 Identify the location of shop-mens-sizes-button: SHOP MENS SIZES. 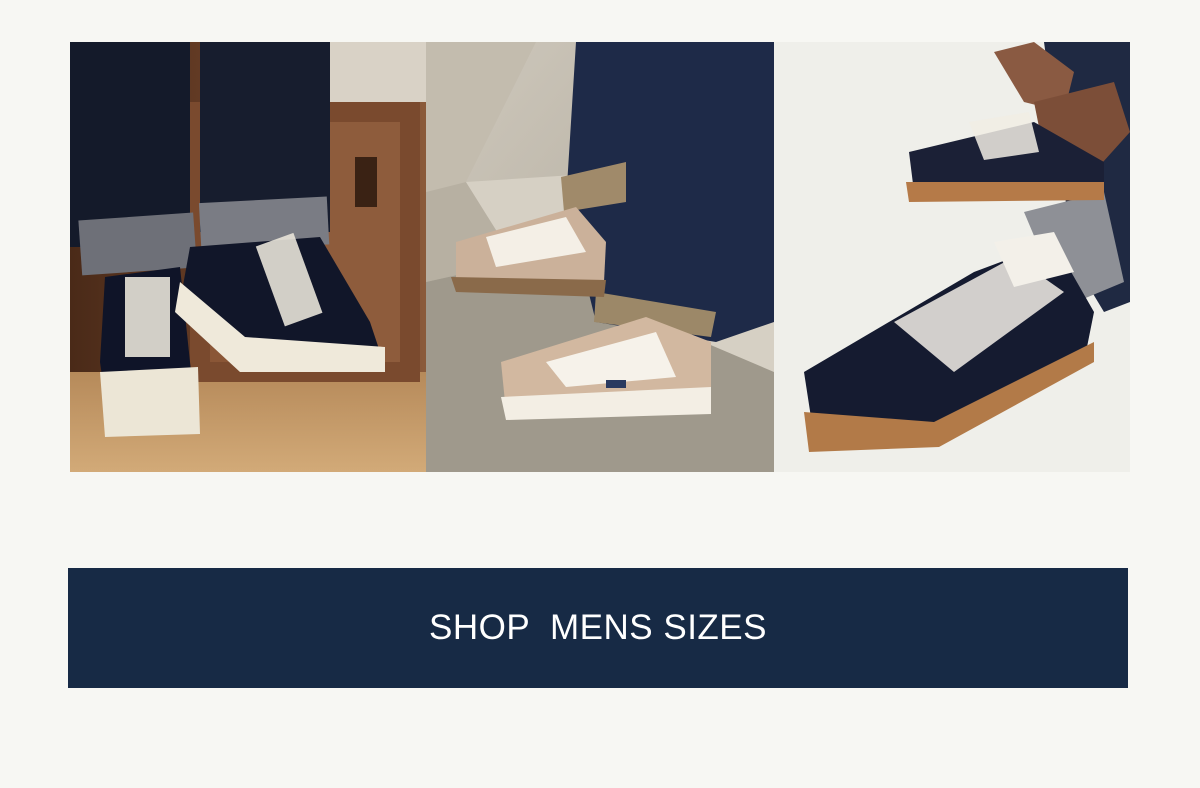
(598, 628).